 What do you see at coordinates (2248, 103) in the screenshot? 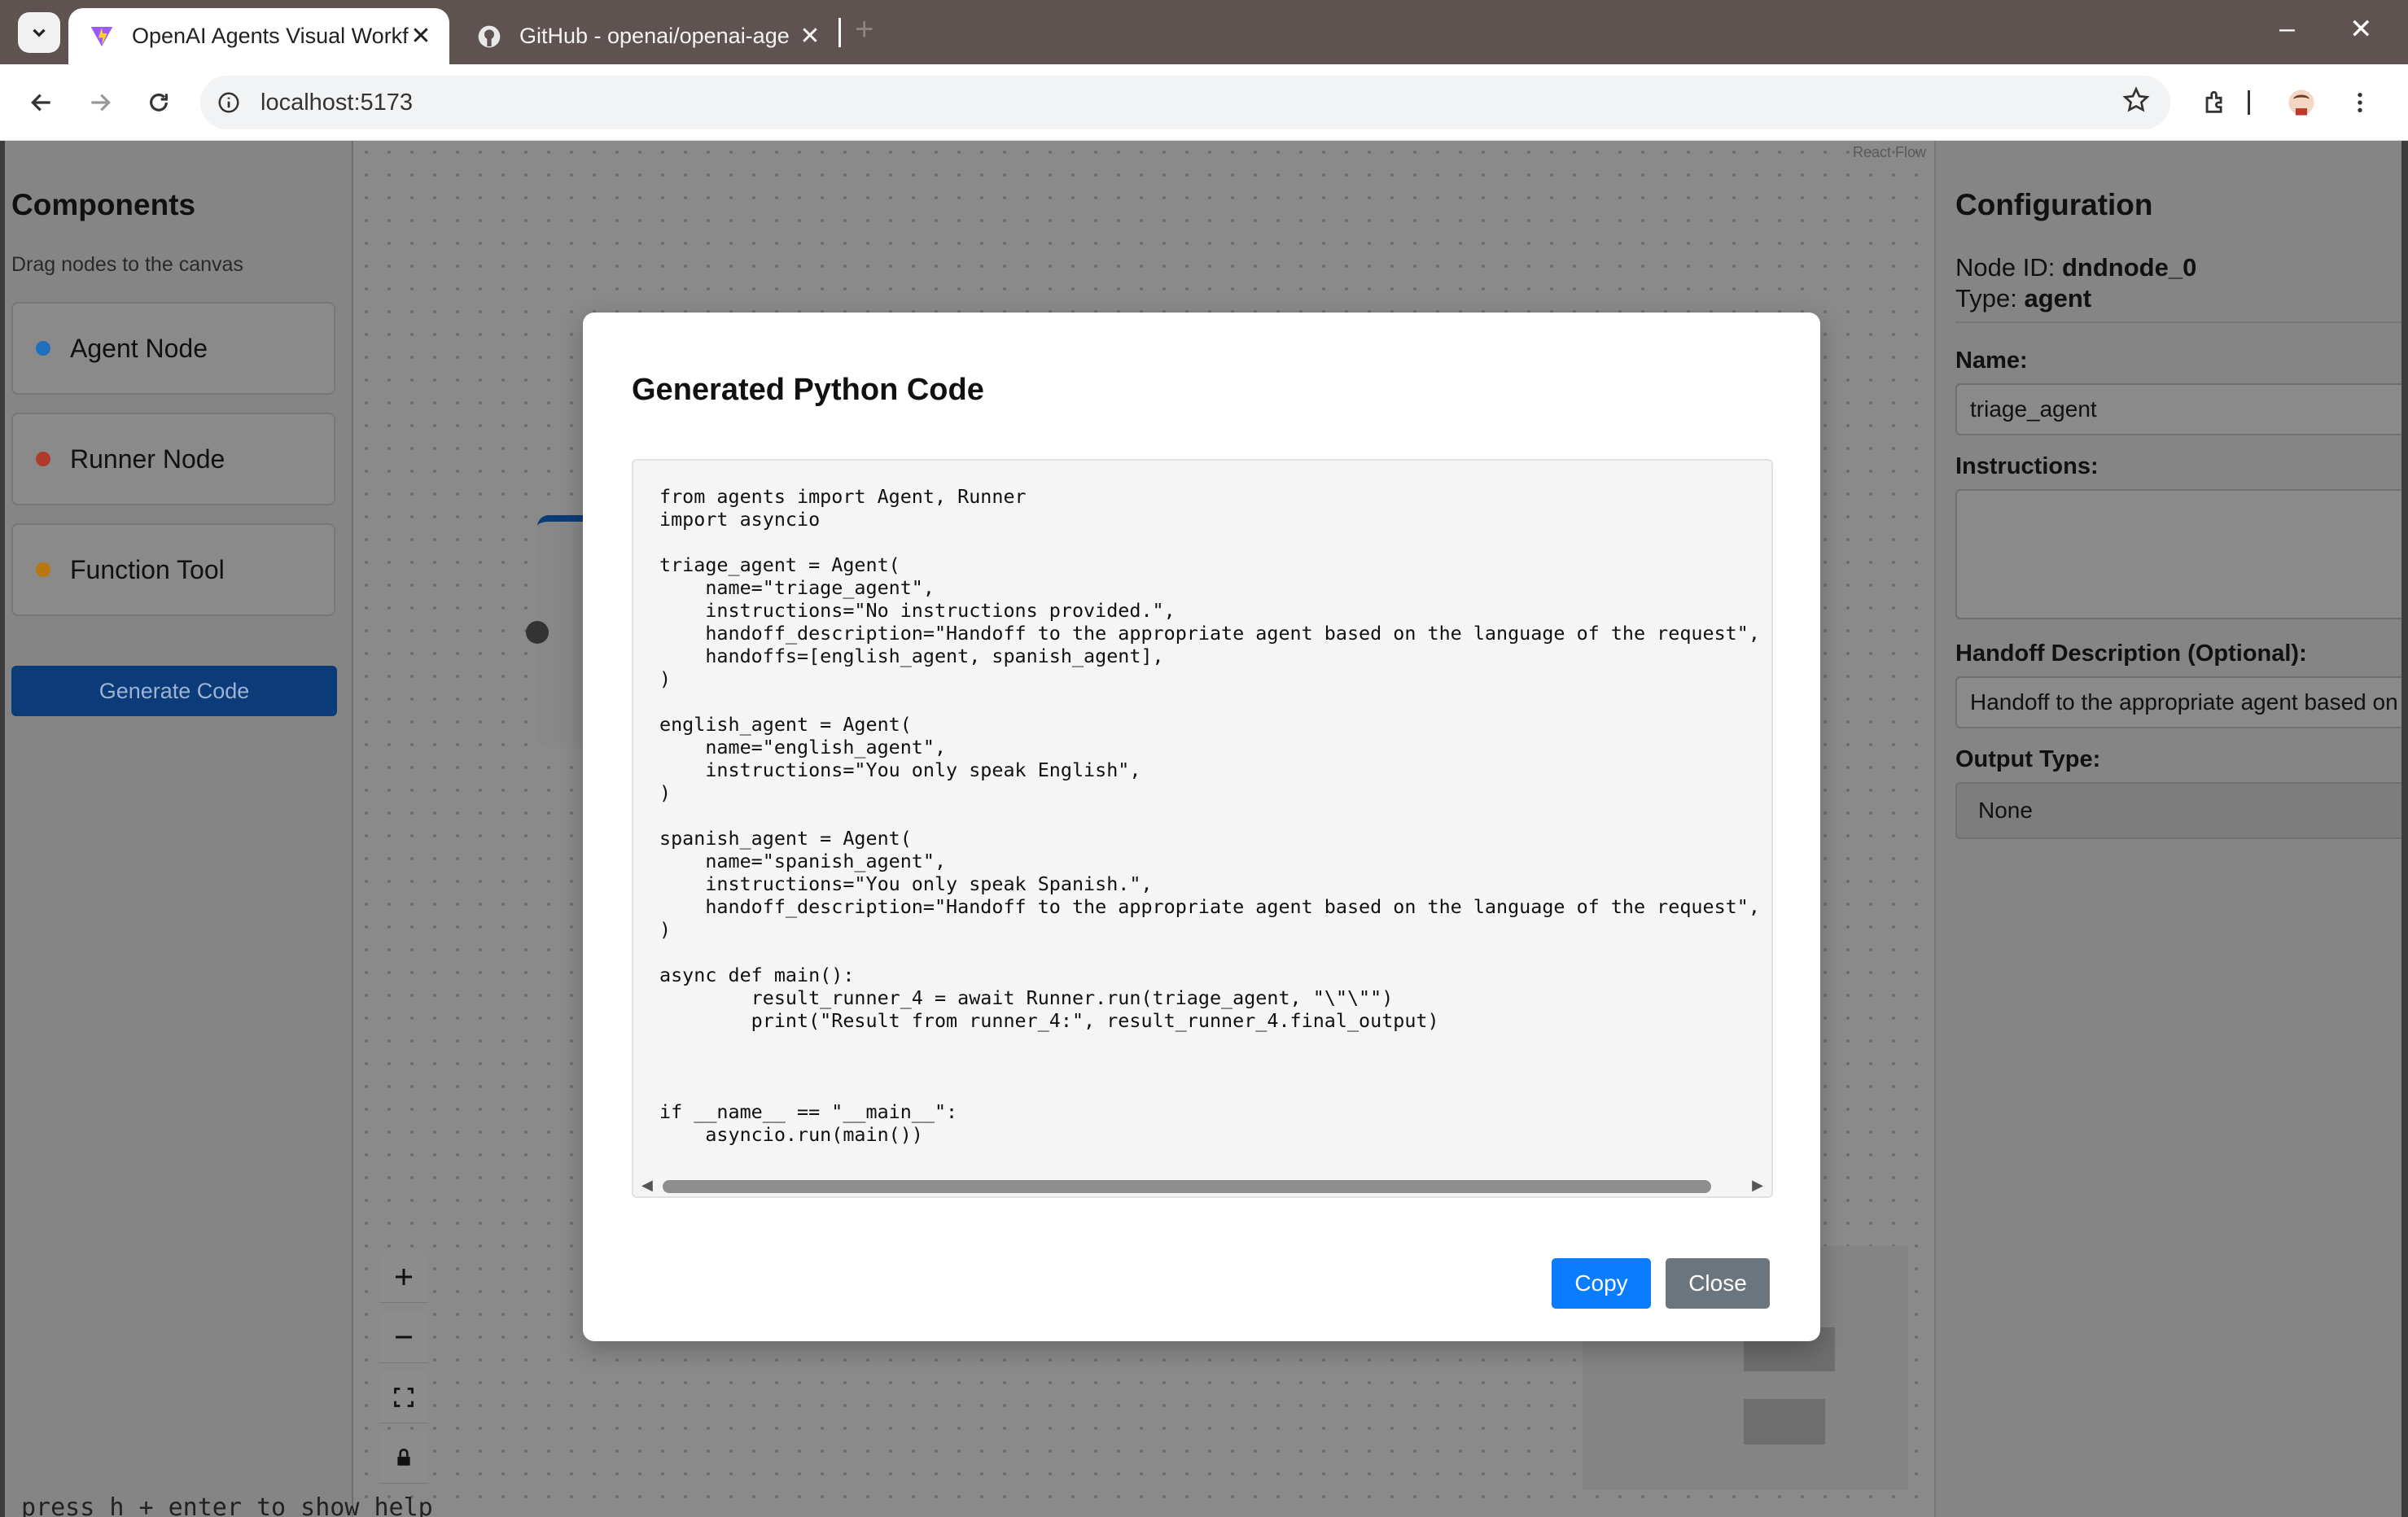
I see `toolbar-divider` at bounding box center [2248, 103].